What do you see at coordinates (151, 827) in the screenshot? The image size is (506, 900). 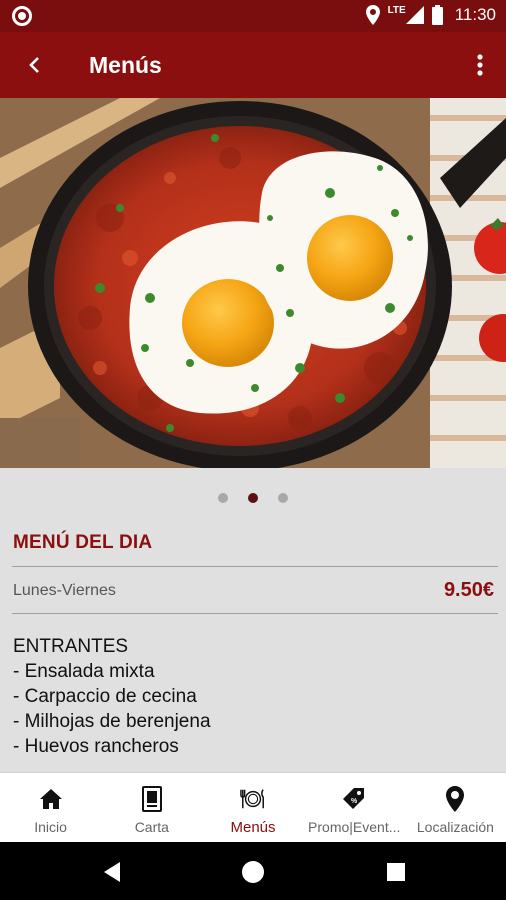 I see `nav-label: Carta` at bounding box center [151, 827].